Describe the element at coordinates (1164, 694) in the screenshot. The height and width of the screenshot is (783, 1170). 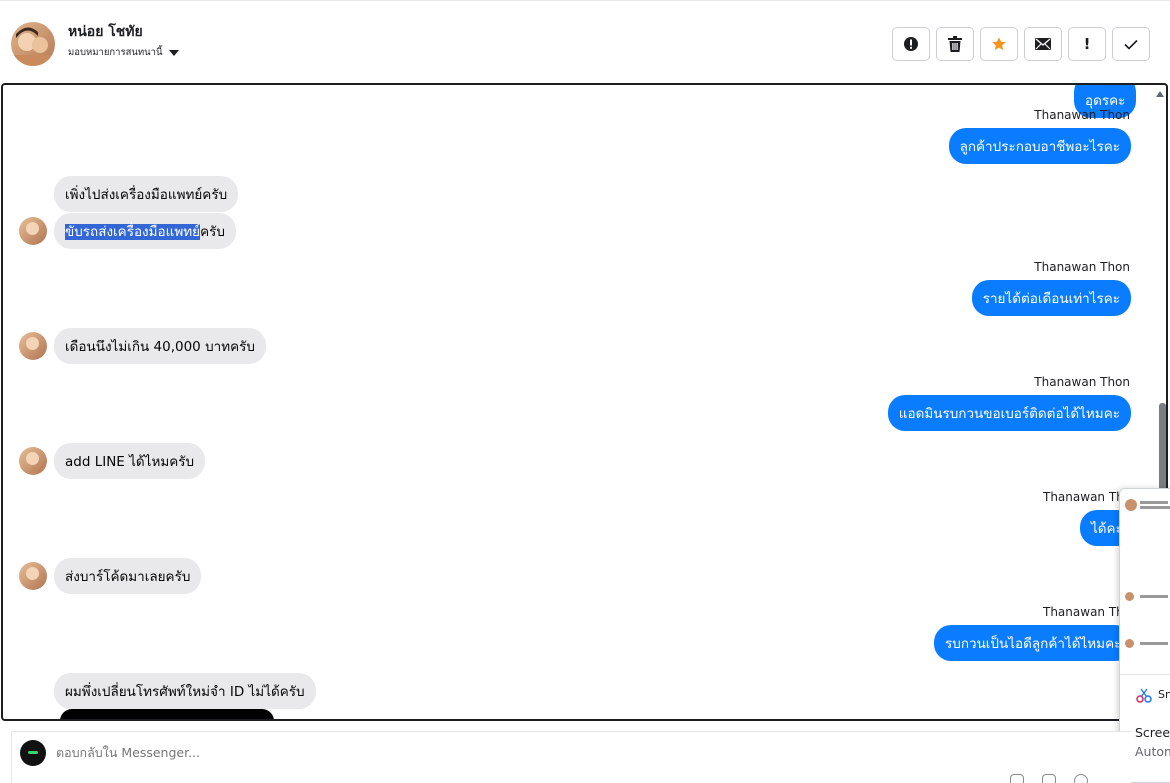
I see `snip-app-label: Sn` at that location.